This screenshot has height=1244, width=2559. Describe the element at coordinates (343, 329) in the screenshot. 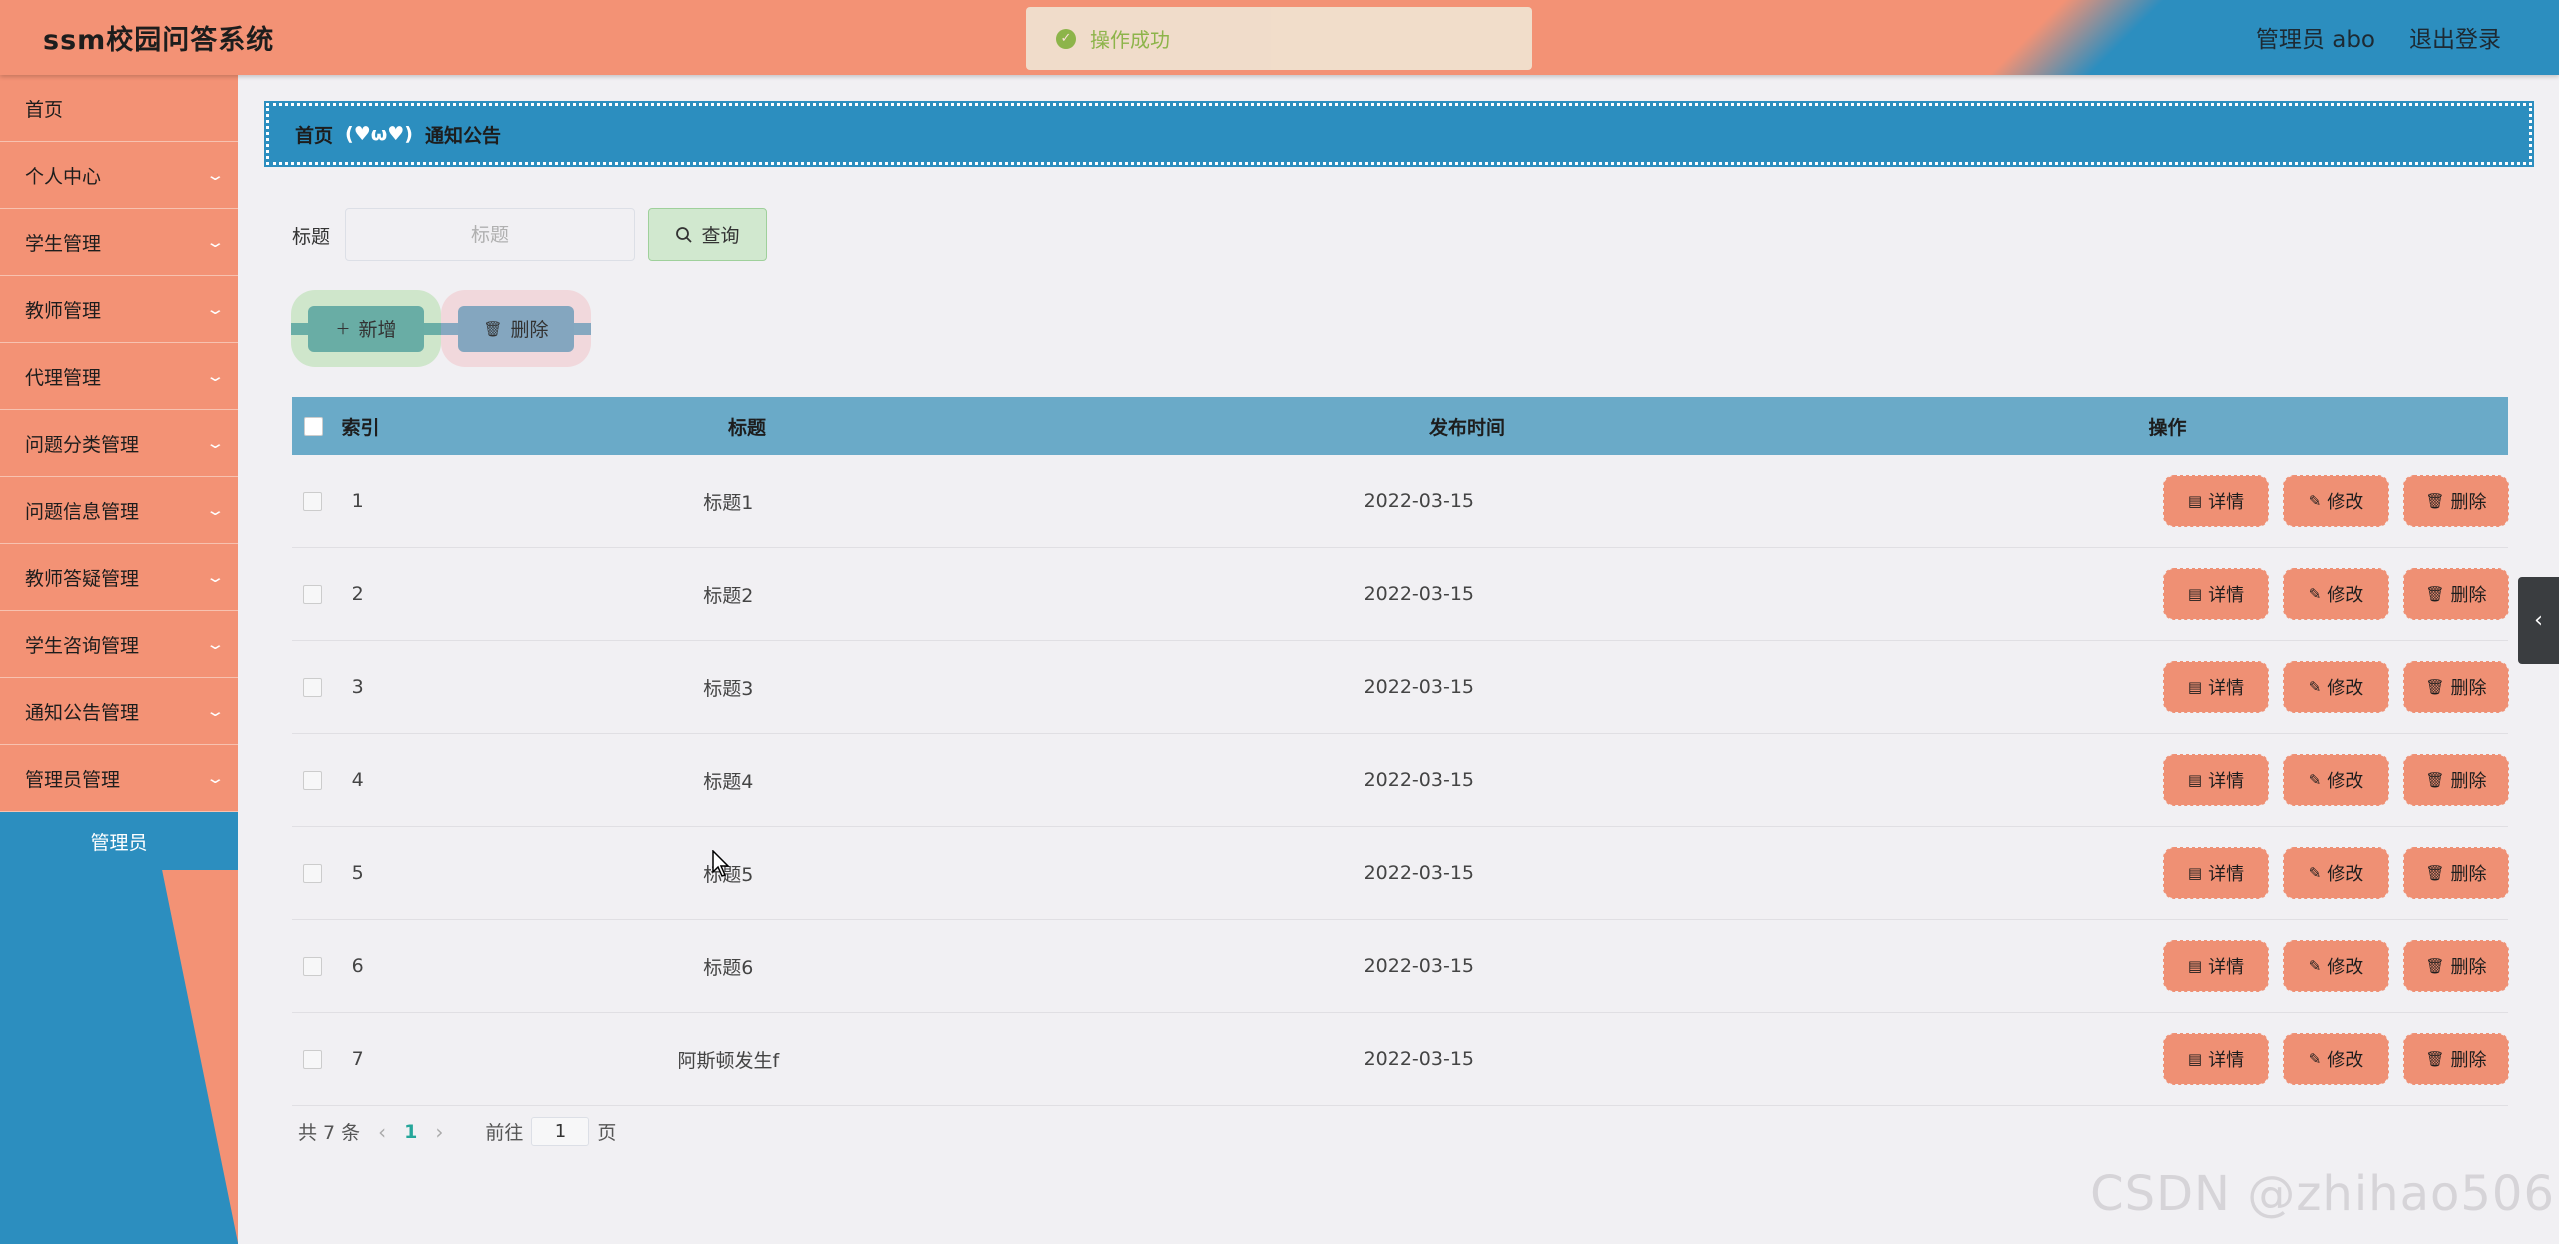

I see `plus-icon: ＋` at that location.